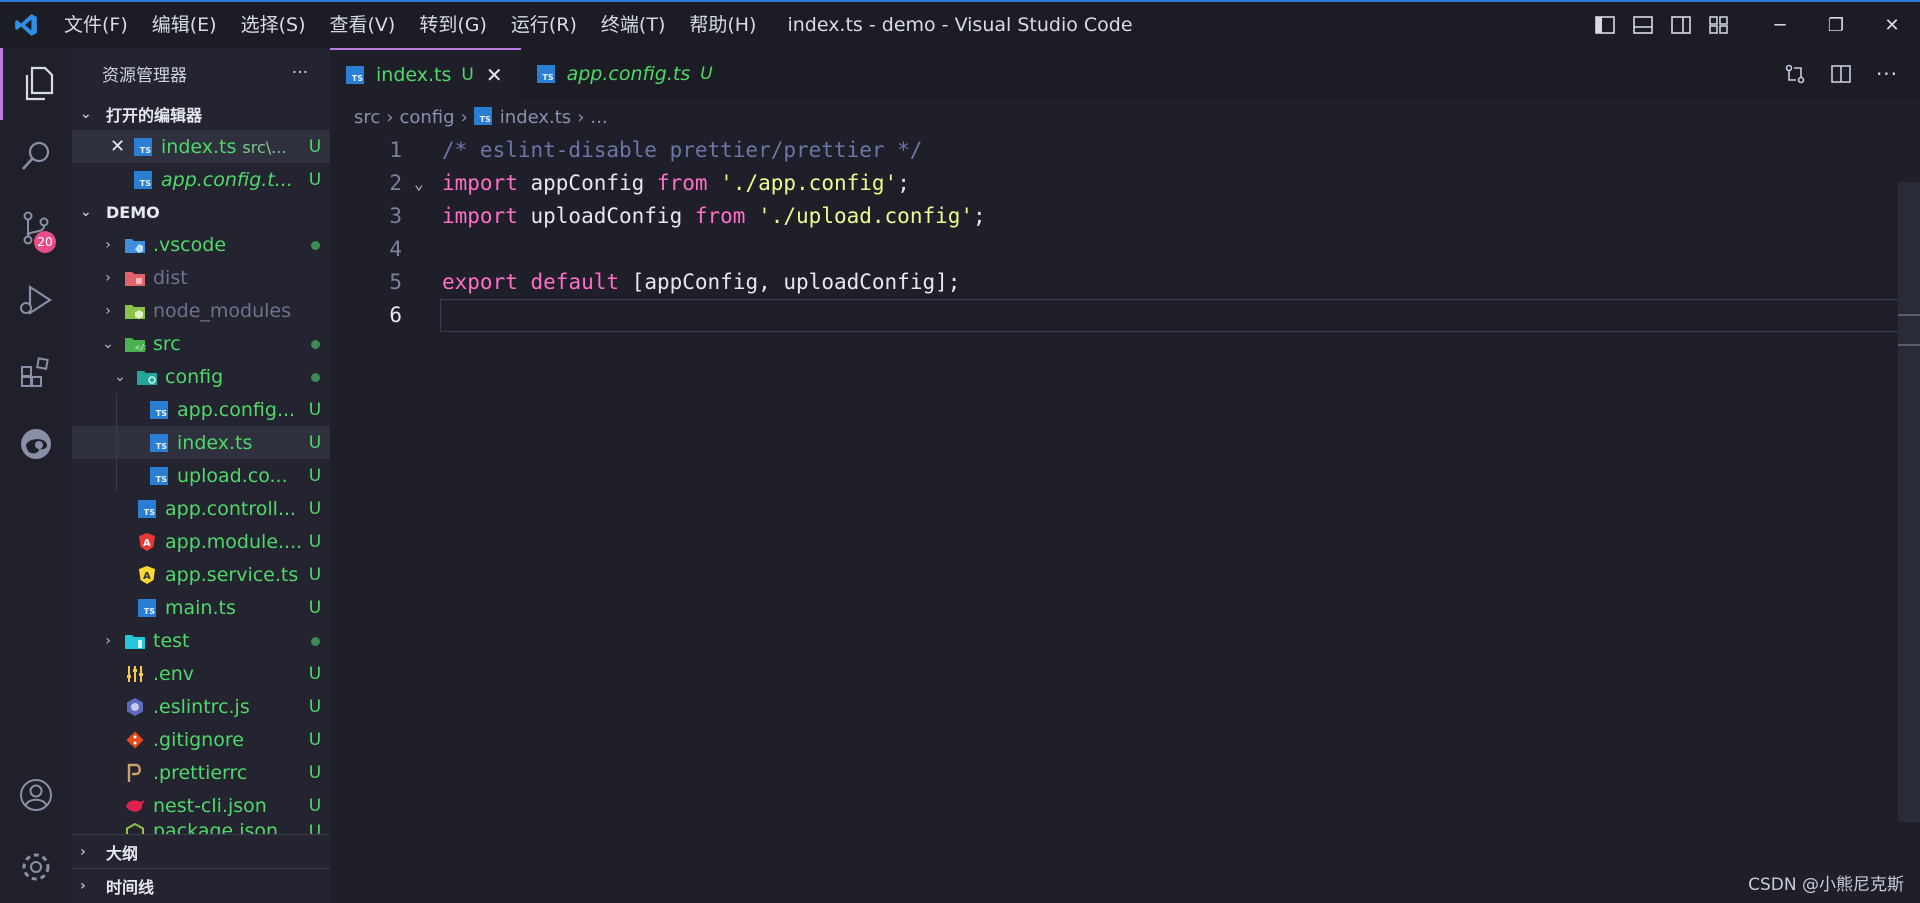 The height and width of the screenshot is (903, 1920). What do you see at coordinates (273, 25) in the screenshot?
I see `menu-selection: 选择(S)` at bounding box center [273, 25].